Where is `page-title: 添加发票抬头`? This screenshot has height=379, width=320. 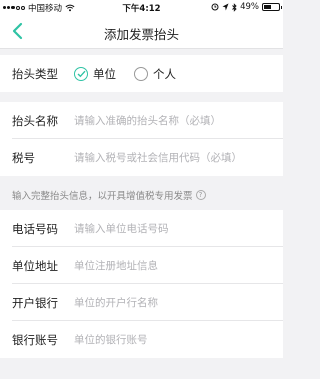
page-title: 添加发票抬头 is located at coordinates (141, 34).